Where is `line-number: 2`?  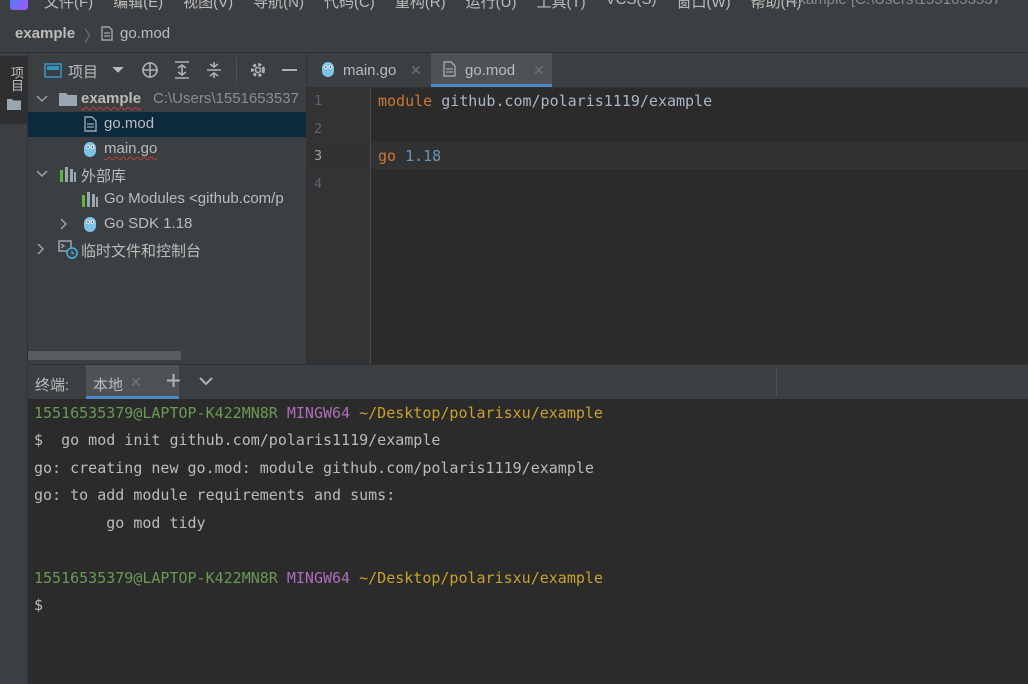 line-number: 2 is located at coordinates (318, 129).